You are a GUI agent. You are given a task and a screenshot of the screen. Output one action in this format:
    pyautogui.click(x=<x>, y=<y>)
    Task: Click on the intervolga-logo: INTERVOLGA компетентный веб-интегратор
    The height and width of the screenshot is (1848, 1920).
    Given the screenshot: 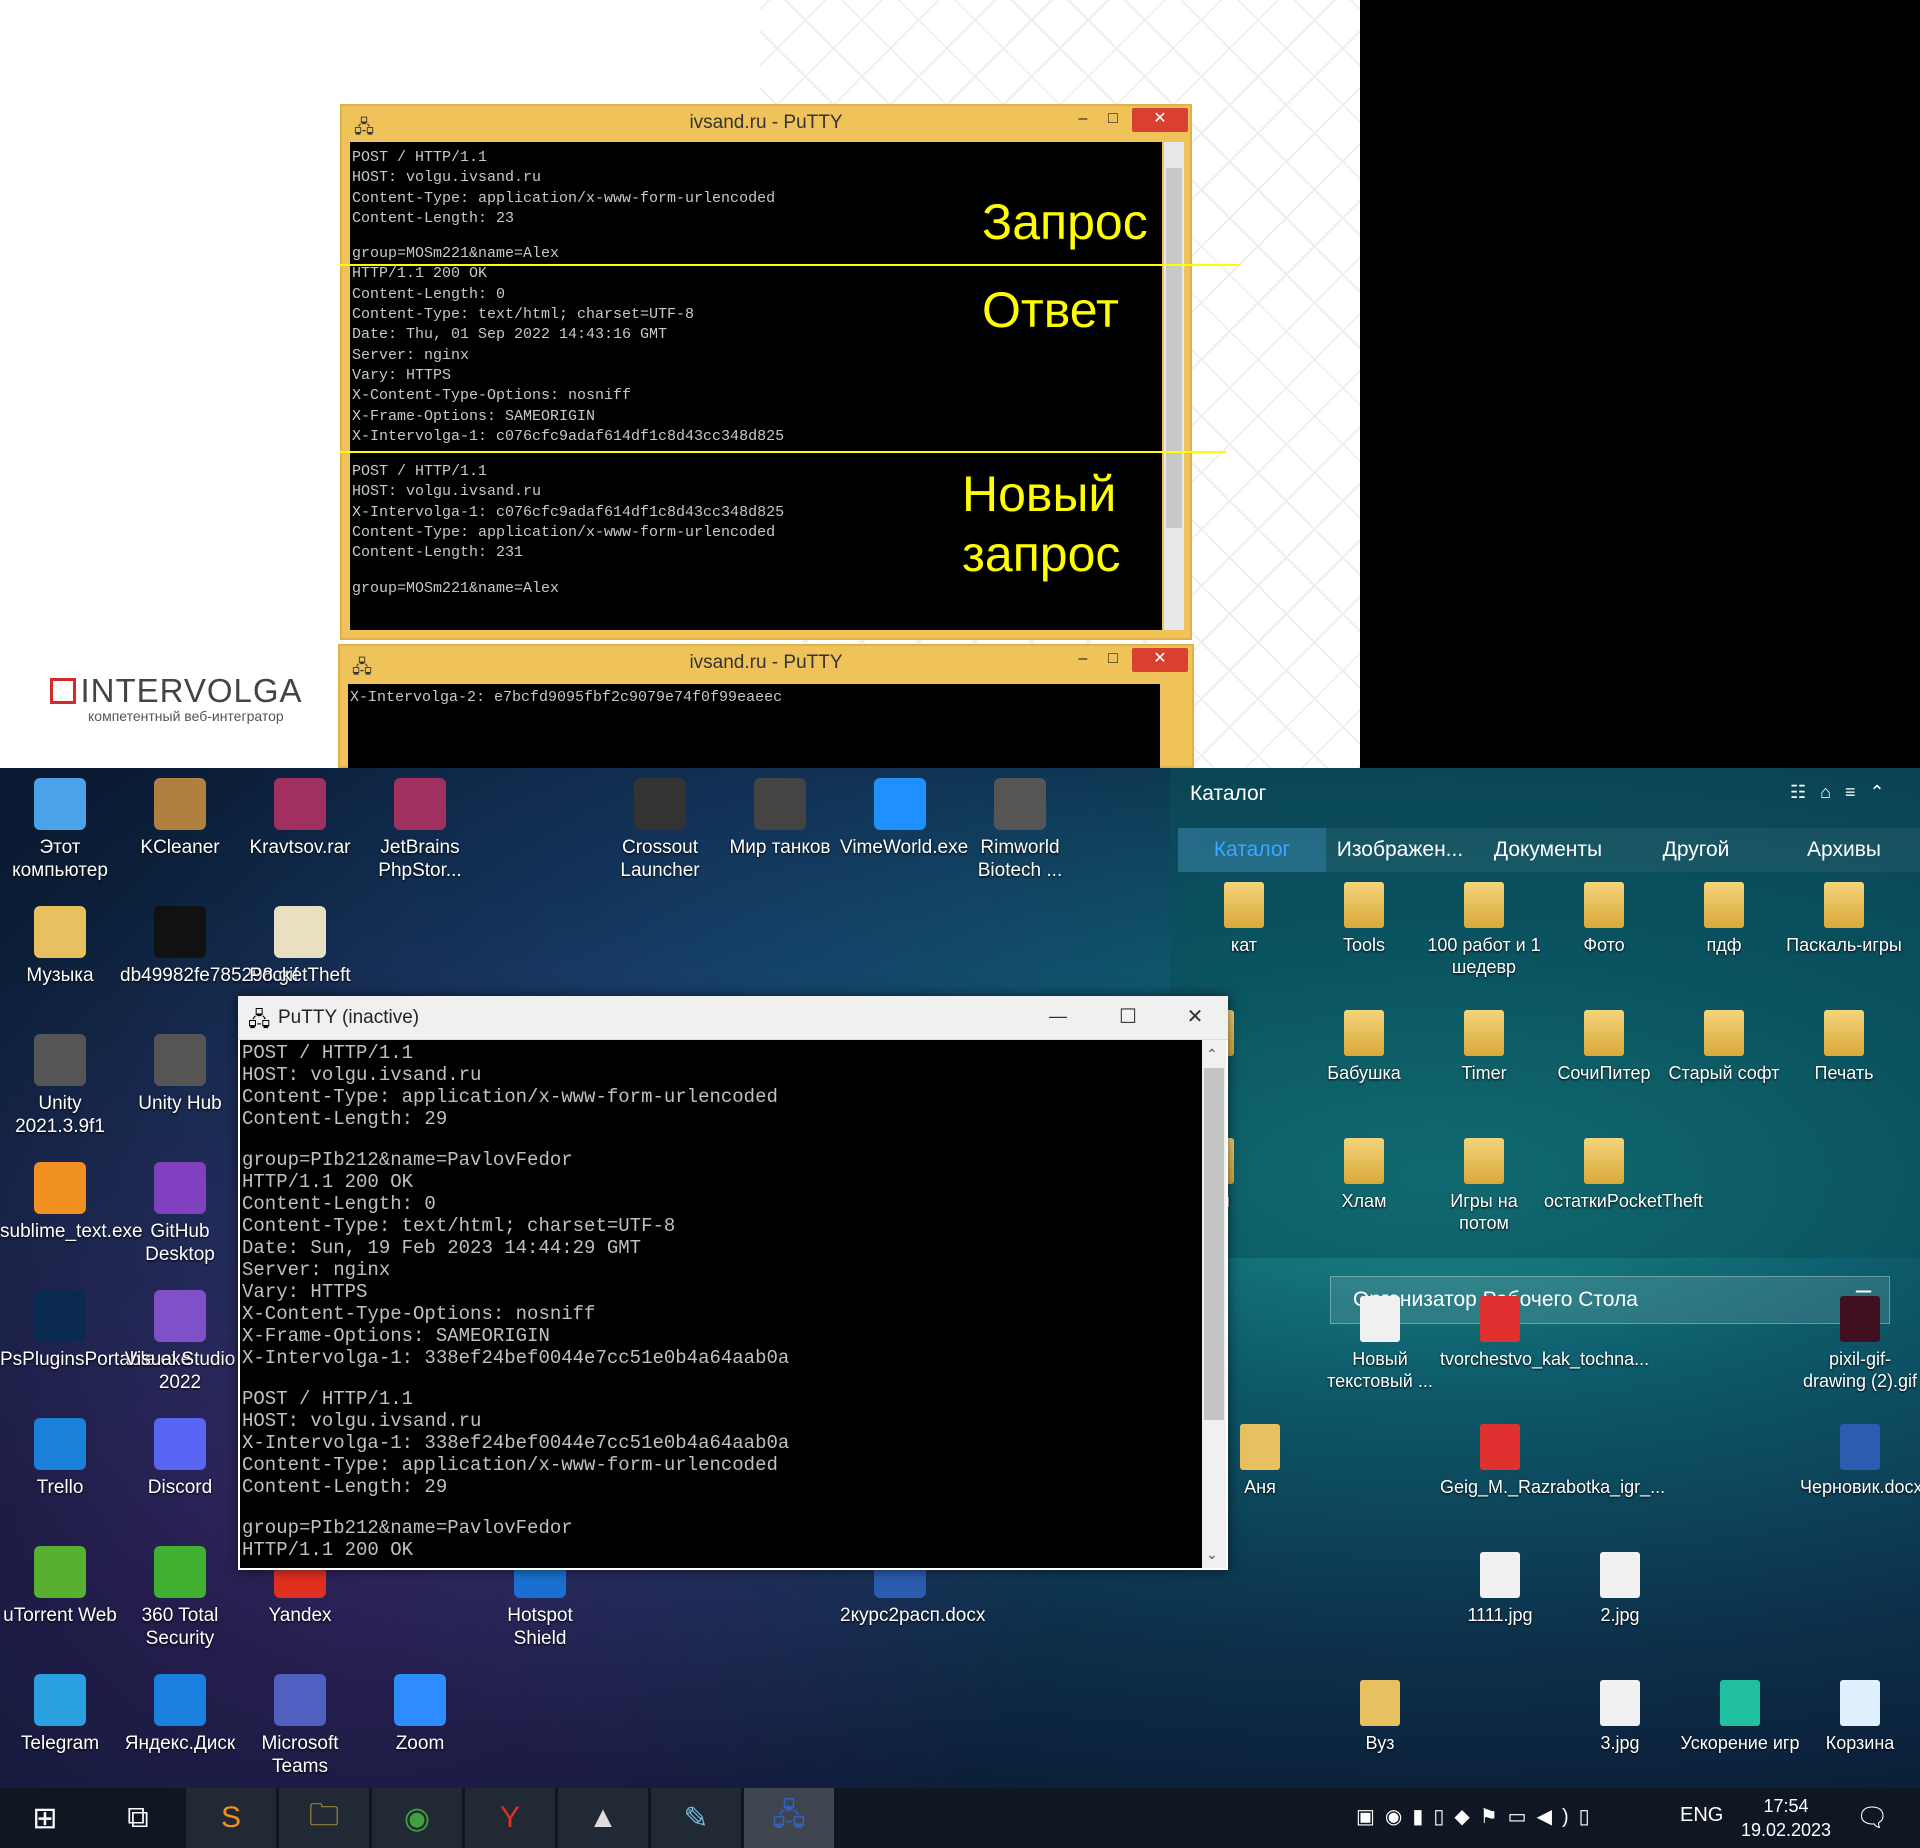 What is the action you would take?
    pyautogui.click(x=176, y=698)
    